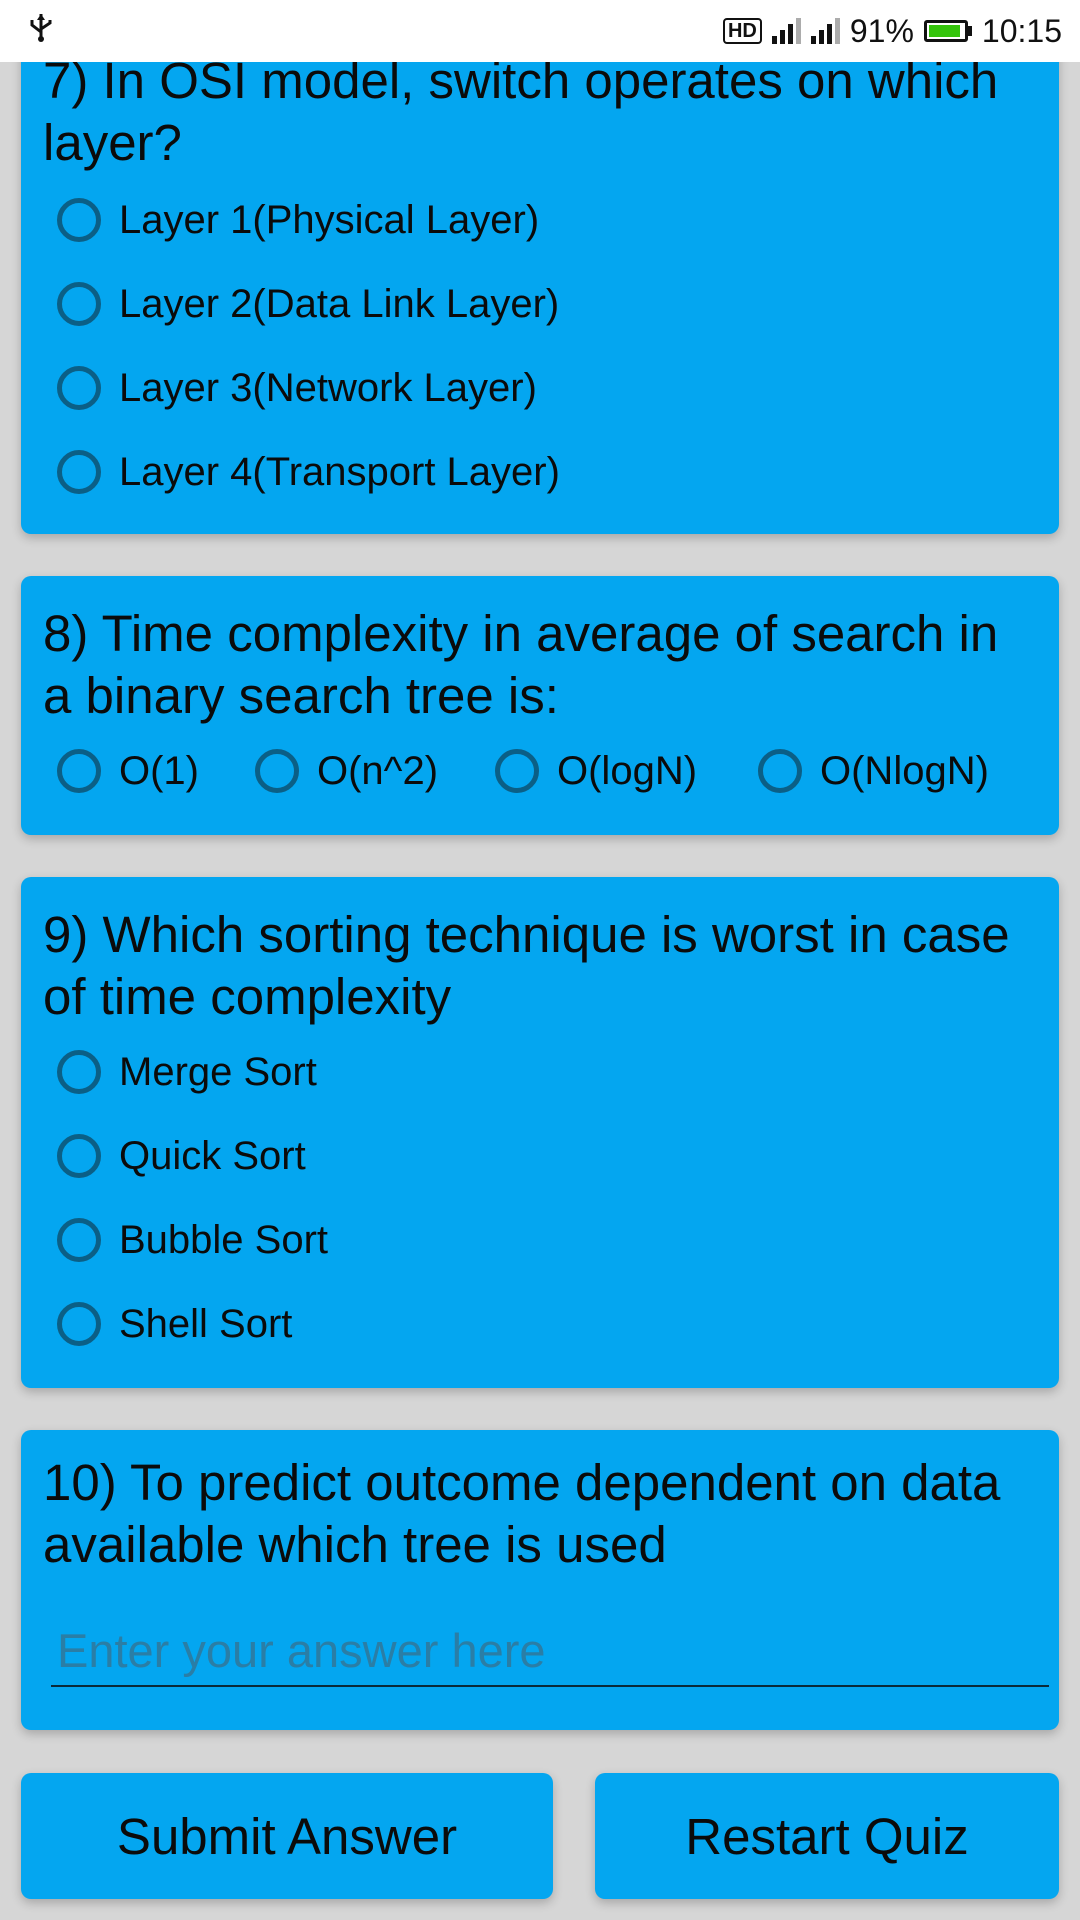 The height and width of the screenshot is (1920, 1080). I want to click on option-label: Layer 3(Network Layer), so click(328, 387).